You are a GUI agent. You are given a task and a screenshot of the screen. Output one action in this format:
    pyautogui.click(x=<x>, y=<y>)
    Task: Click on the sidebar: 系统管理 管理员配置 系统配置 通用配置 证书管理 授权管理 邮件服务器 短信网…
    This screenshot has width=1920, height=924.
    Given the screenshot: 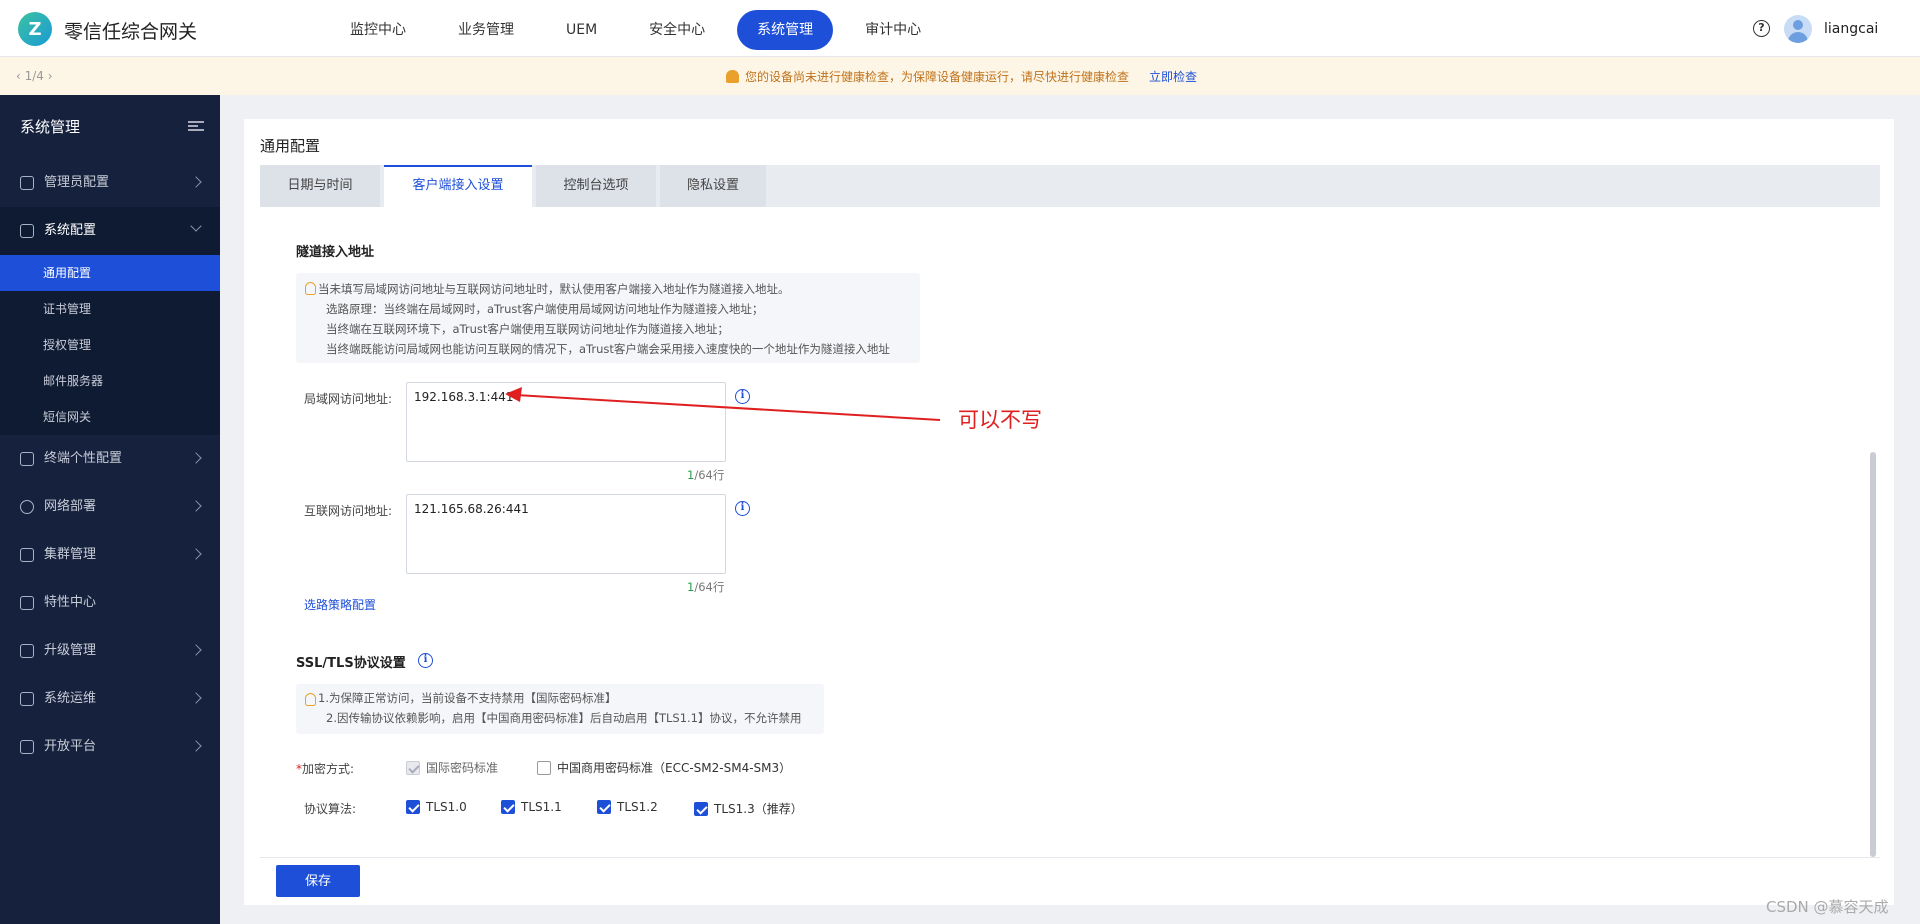 What is the action you would take?
    pyautogui.click(x=110, y=509)
    